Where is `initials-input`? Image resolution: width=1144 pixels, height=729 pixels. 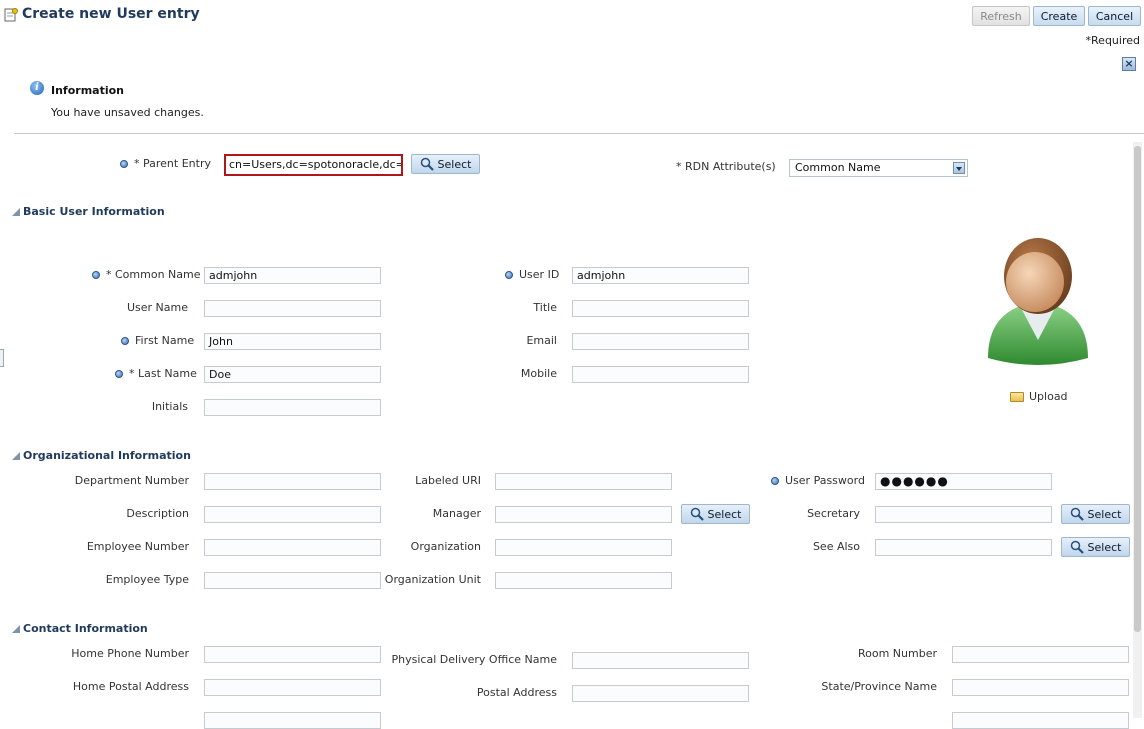
initials-input is located at coordinates (292, 407).